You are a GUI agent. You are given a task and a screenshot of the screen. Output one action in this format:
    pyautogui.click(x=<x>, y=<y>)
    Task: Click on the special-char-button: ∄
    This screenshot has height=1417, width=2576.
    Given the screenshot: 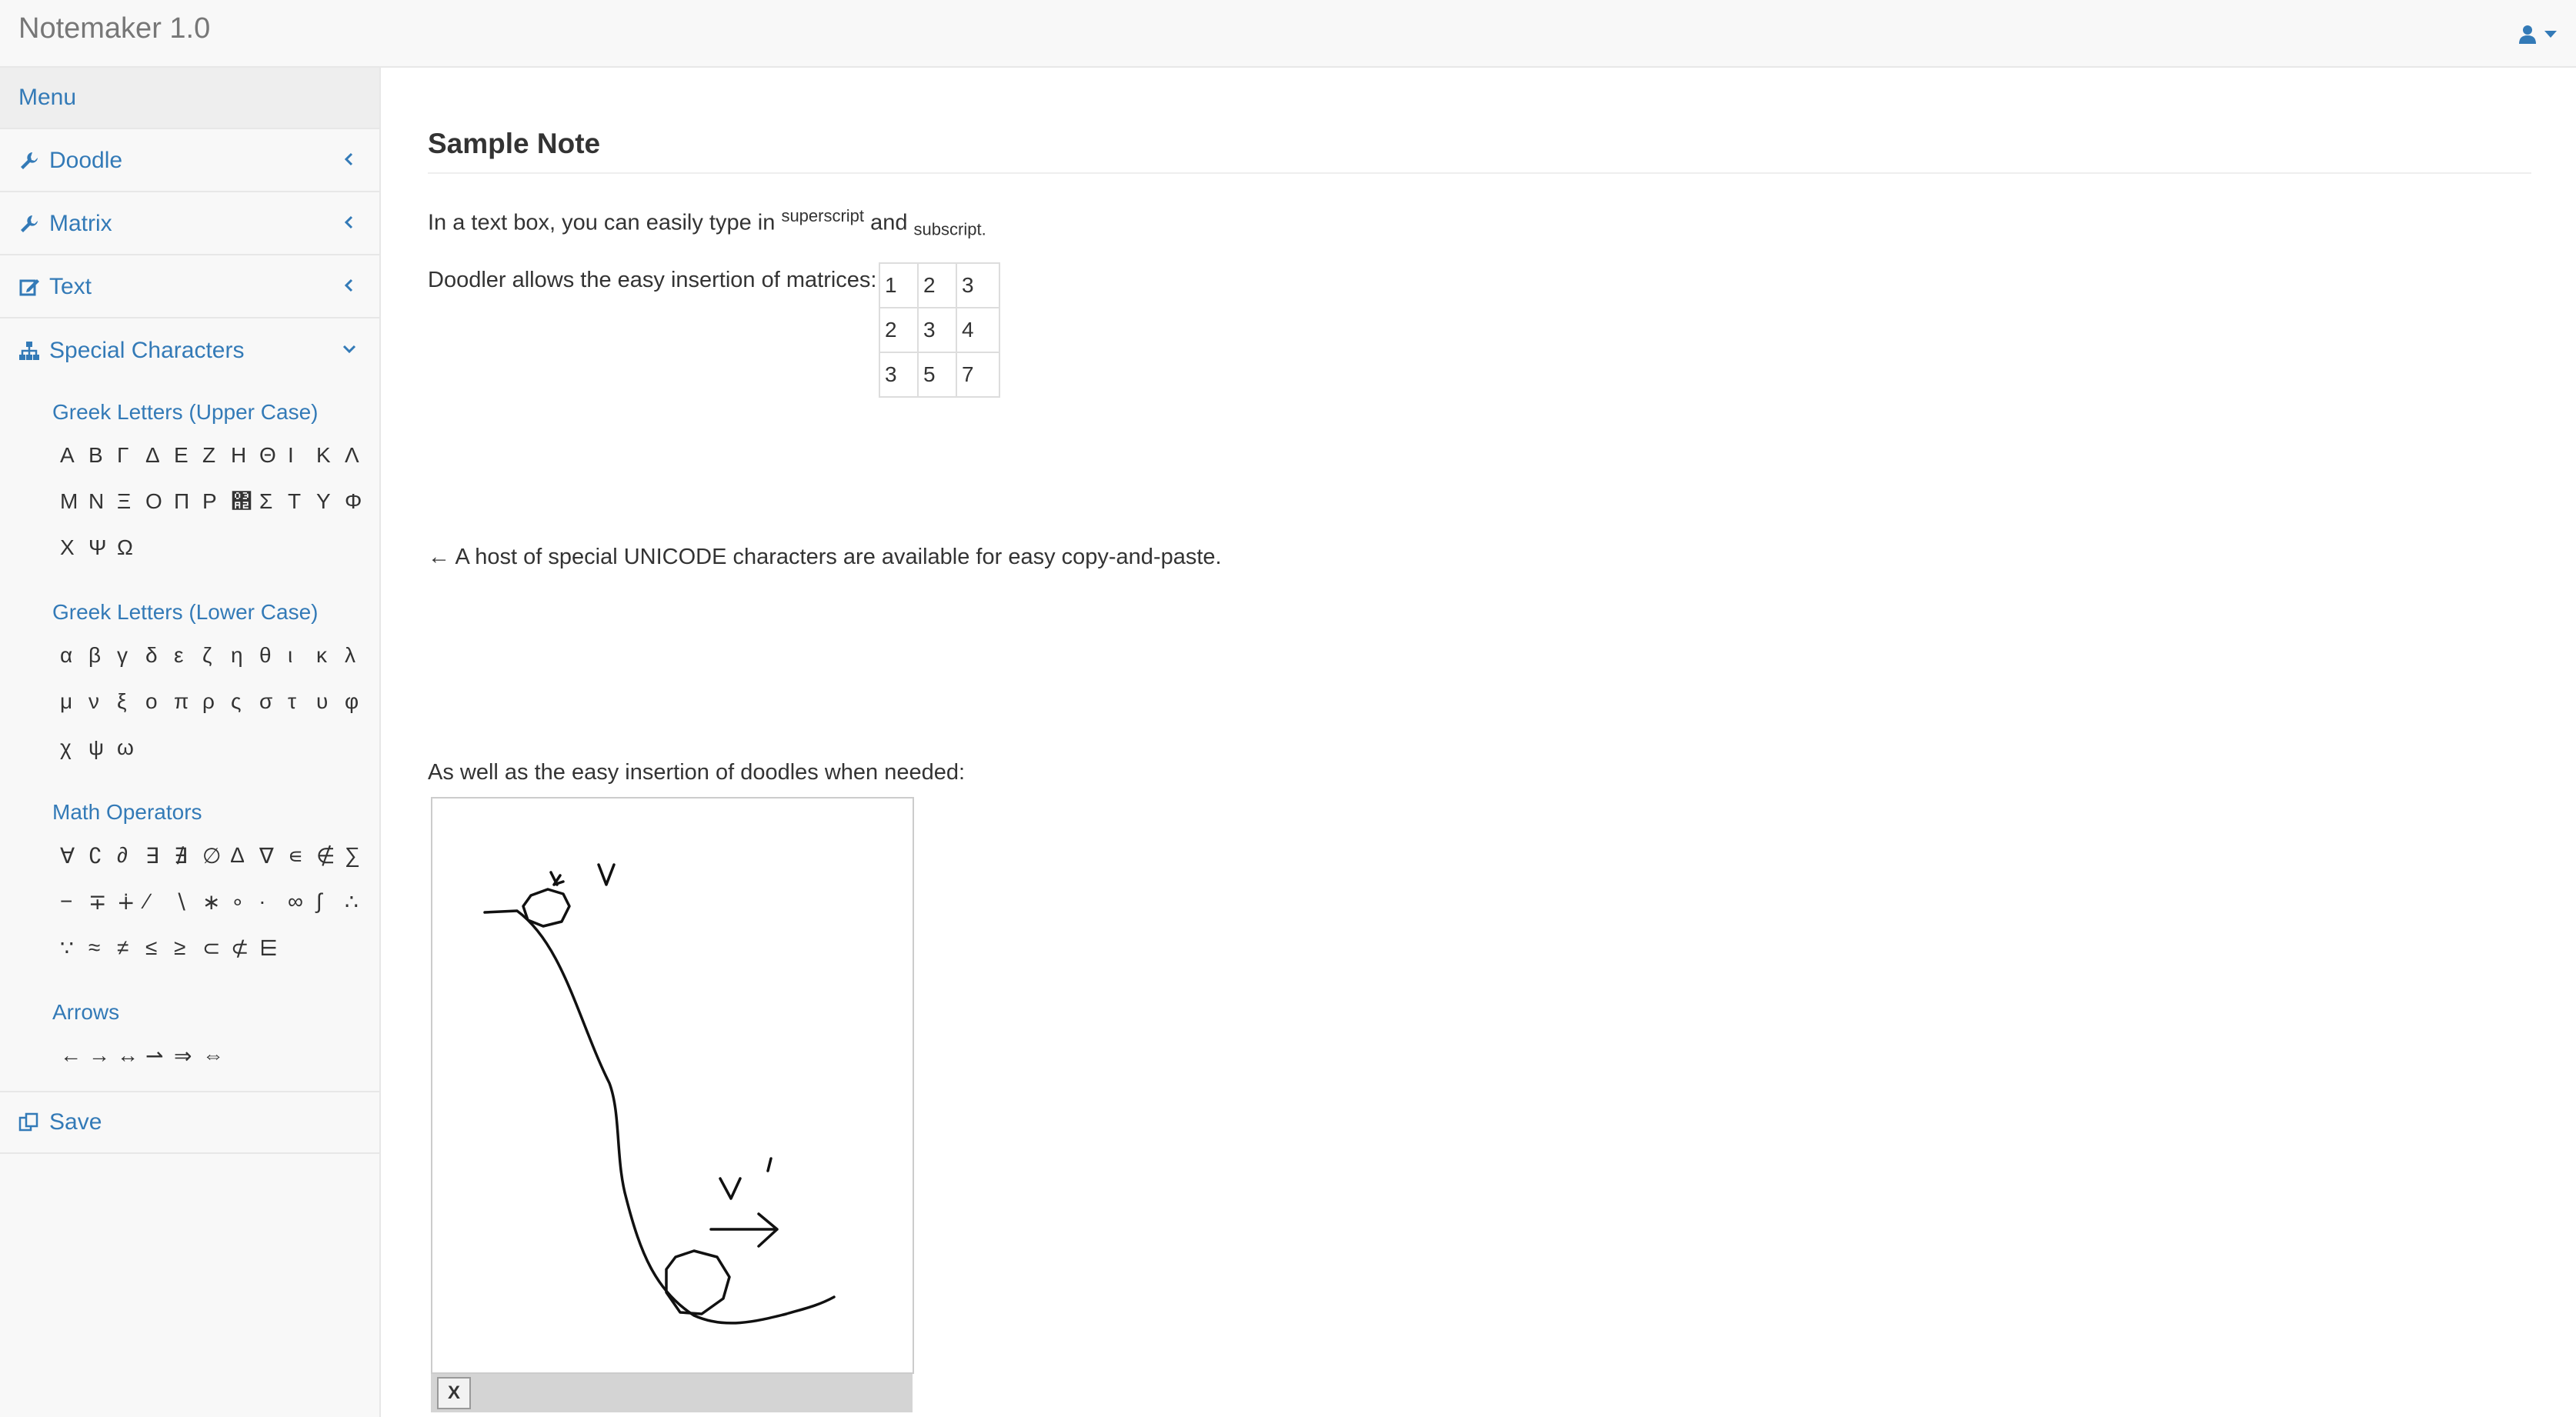 What is the action you would take?
    pyautogui.click(x=188, y=856)
    